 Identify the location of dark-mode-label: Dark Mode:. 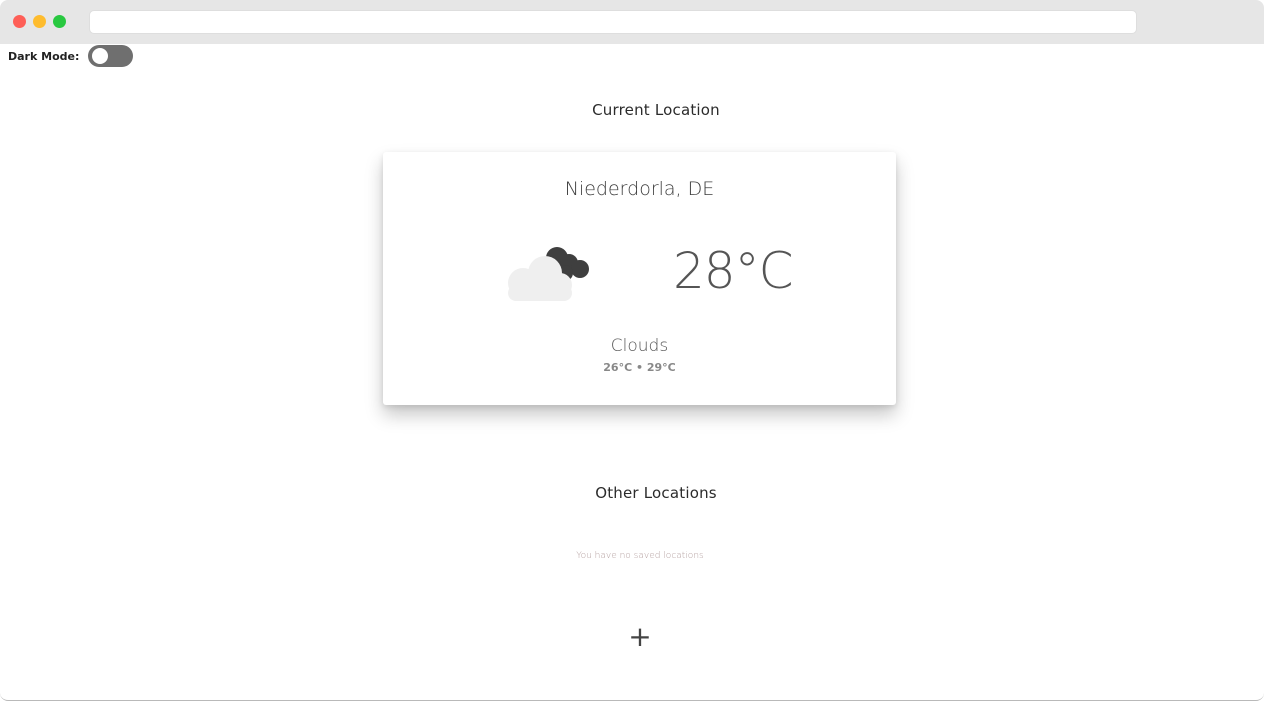
(44, 56).